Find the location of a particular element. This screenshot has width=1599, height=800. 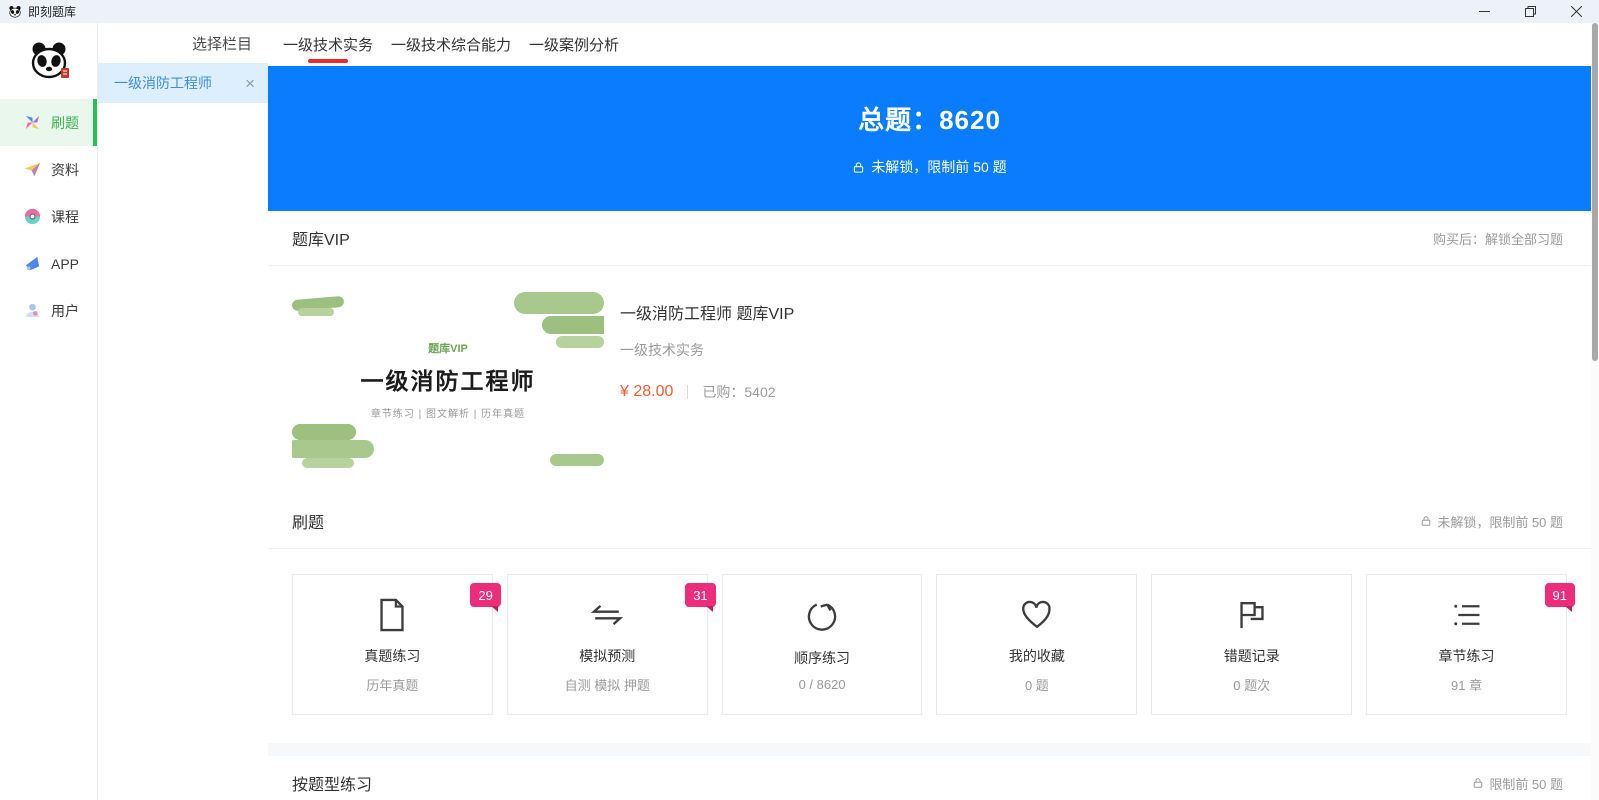

card-badge: 91 is located at coordinates (1559, 597).